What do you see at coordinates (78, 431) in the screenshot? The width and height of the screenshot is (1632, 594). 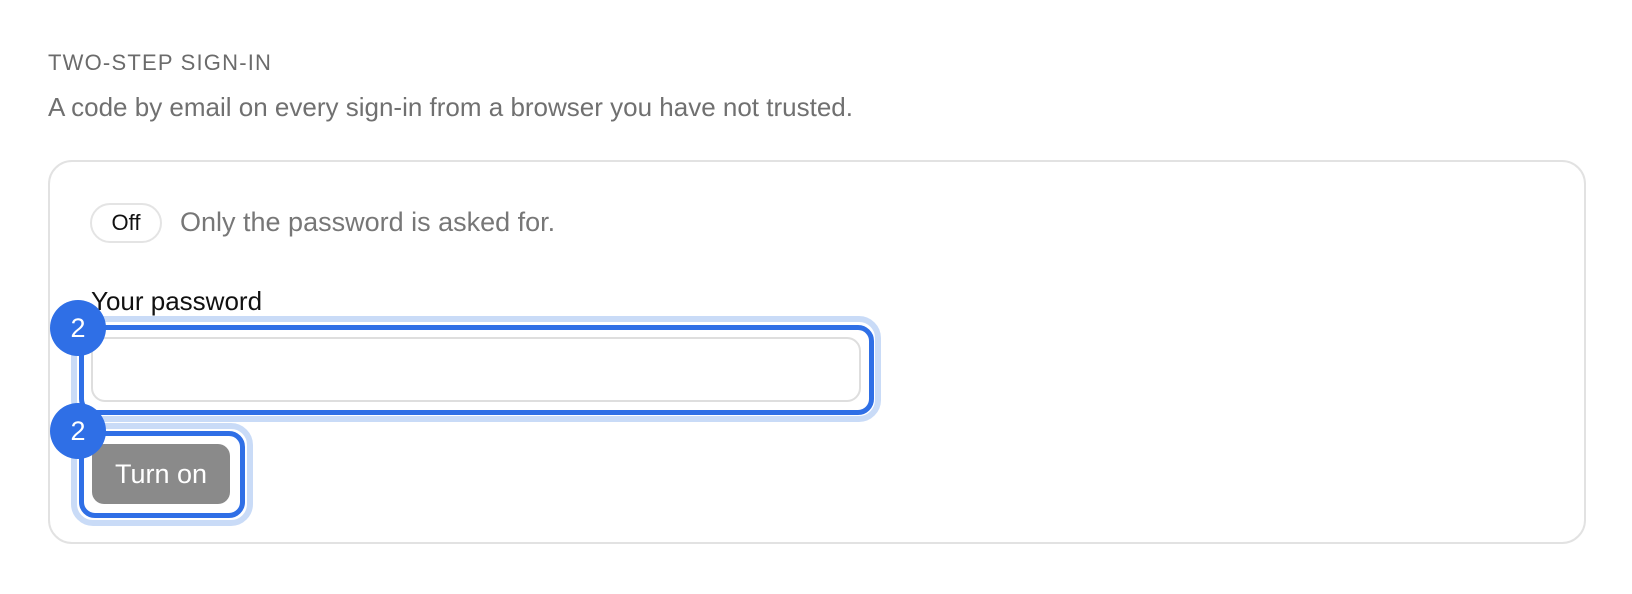 I see `annotation-marker-button: 2` at bounding box center [78, 431].